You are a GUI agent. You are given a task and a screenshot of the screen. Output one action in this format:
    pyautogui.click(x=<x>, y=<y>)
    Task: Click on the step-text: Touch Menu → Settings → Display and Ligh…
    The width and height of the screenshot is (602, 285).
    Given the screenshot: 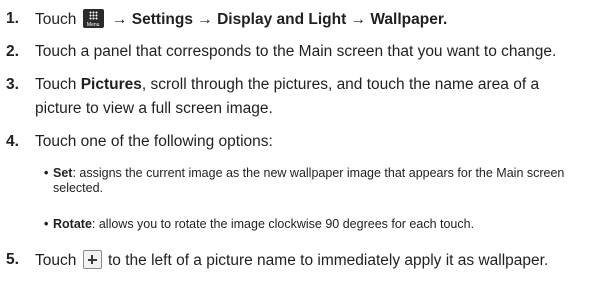 What is the action you would take?
    pyautogui.click(x=241, y=19)
    